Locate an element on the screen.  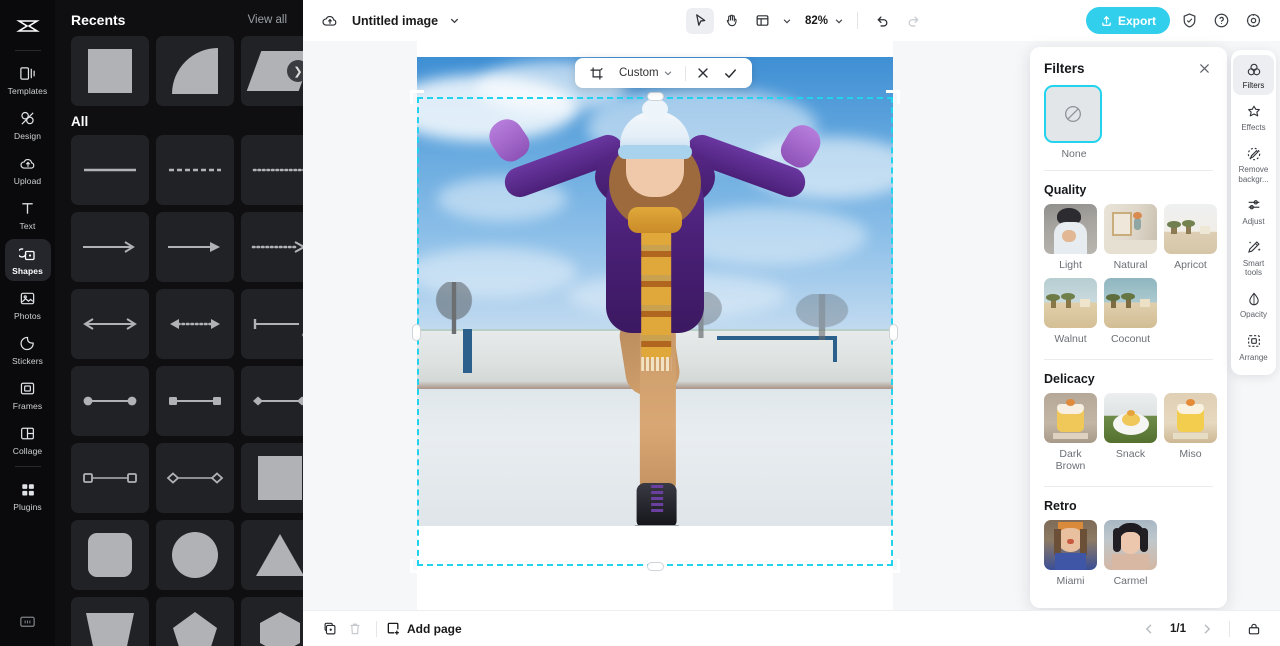
filter-miso: Miso is located at coordinates (1190, 432).